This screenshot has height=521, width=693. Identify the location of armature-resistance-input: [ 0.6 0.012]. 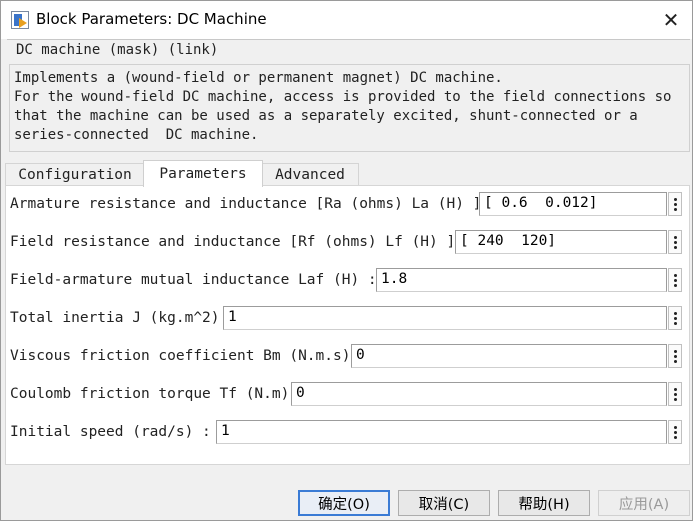
(573, 204).